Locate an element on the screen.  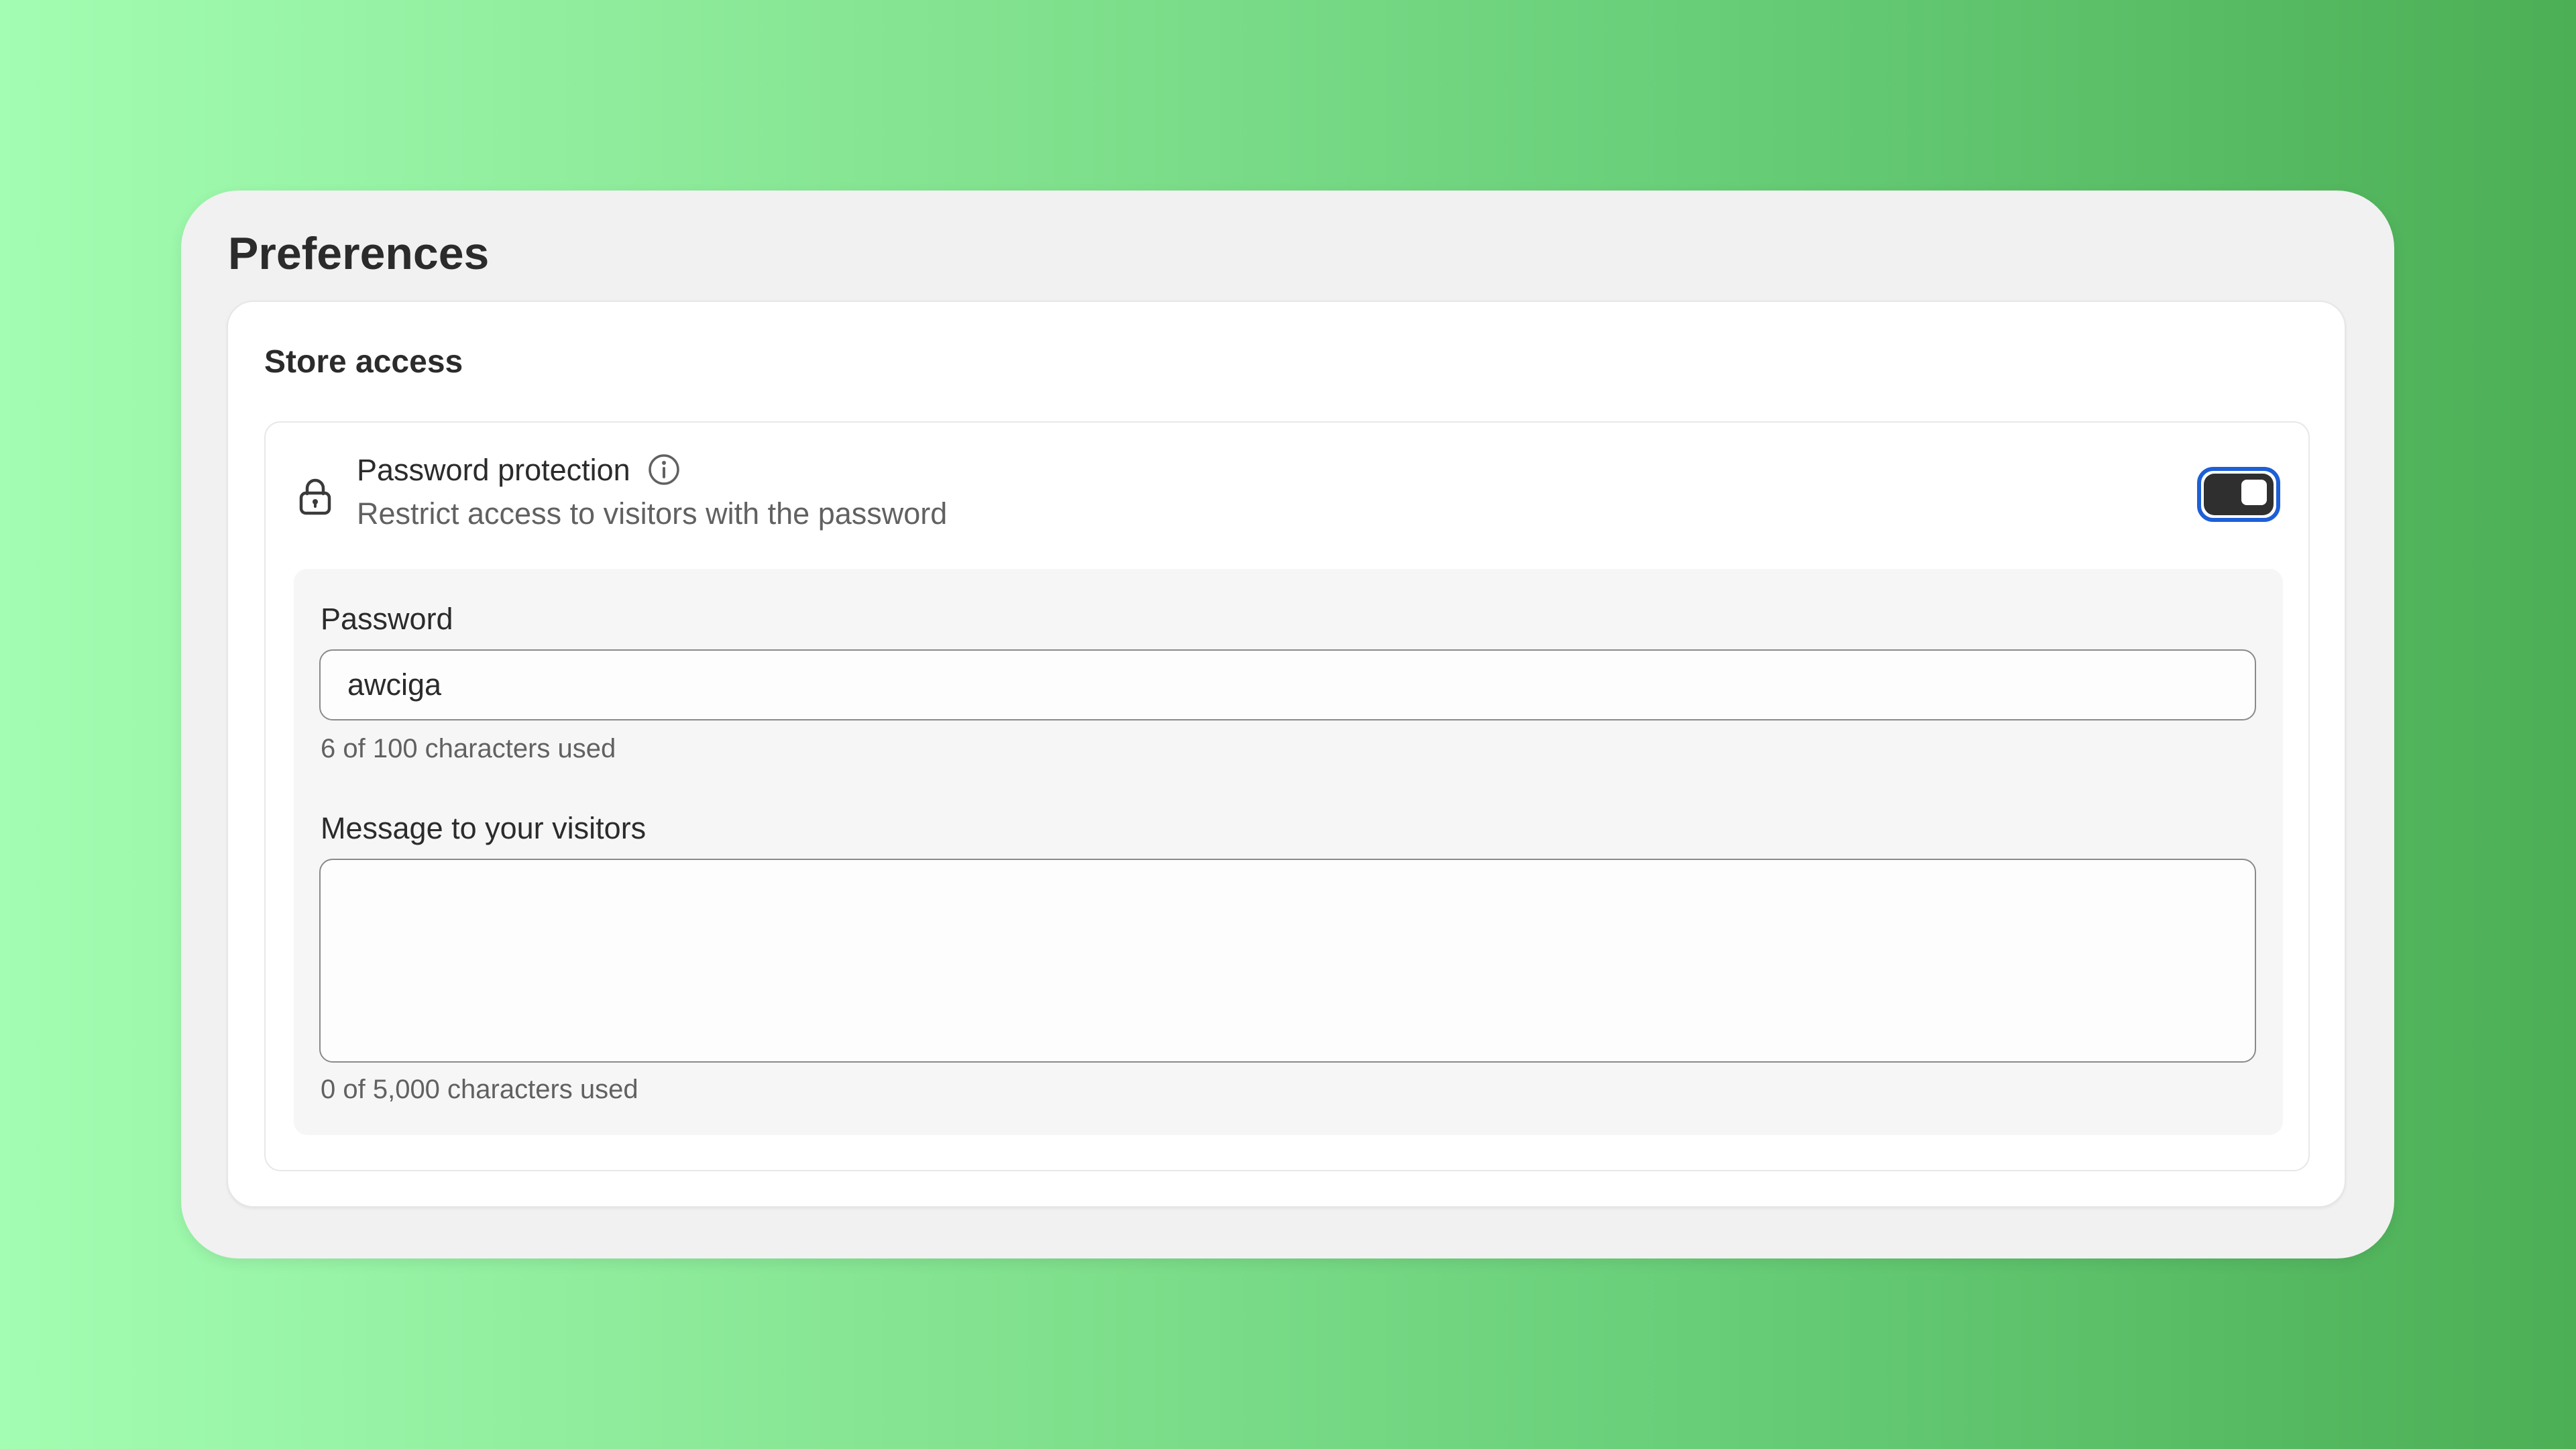
password-character-count: 6 of 100 characters used is located at coordinates (468, 748).